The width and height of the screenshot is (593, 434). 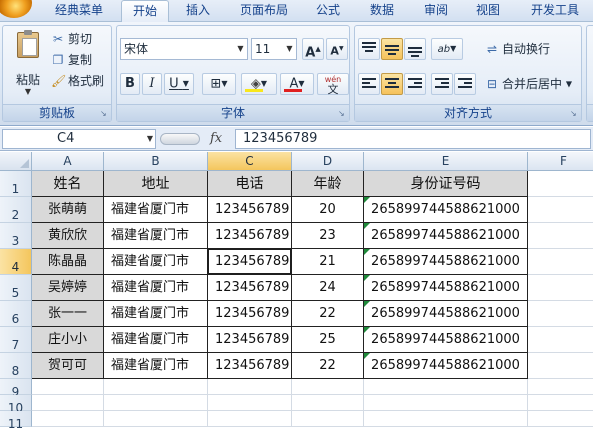 I want to click on cell-d1: 年龄, so click(x=328, y=184).